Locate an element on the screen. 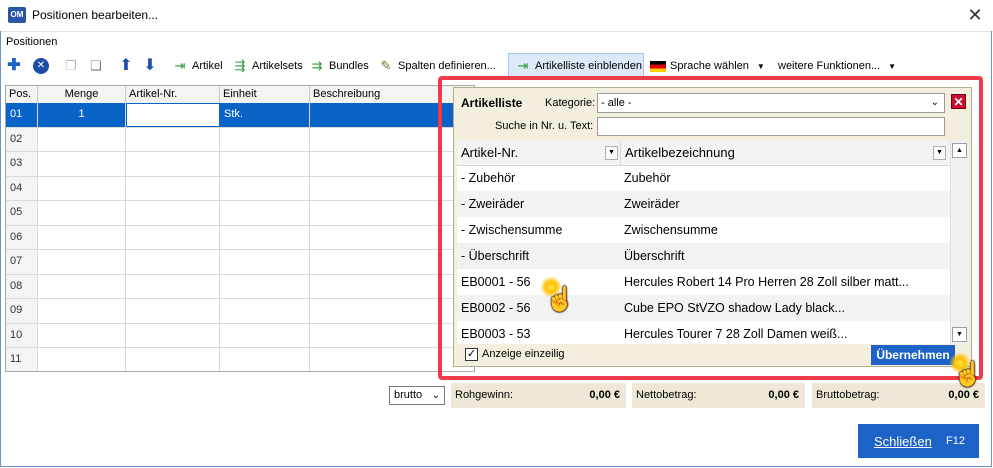 This screenshot has height=468, width=993. copy-button: ❐ is located at coordinates (73, 66).